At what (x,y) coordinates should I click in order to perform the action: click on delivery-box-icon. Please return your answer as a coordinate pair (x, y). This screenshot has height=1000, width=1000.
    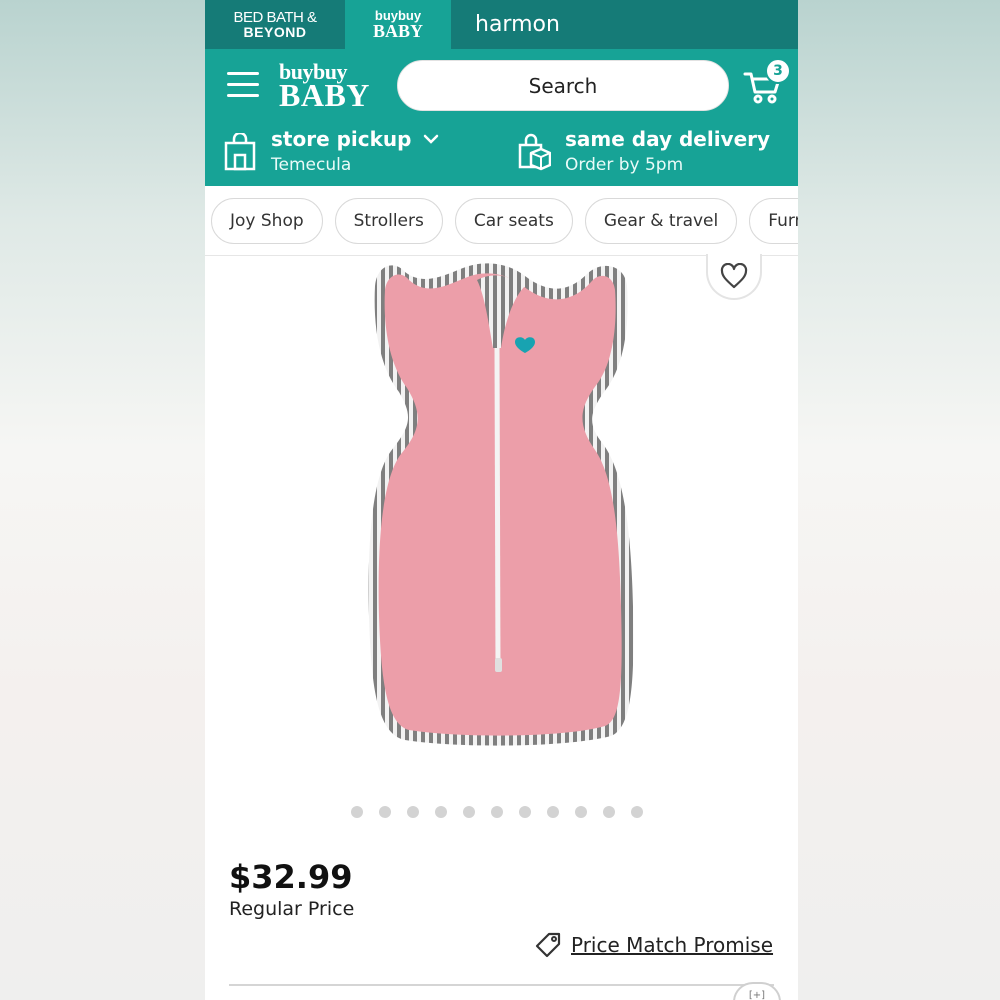
    Looking at the image, I should click on (534, 152).